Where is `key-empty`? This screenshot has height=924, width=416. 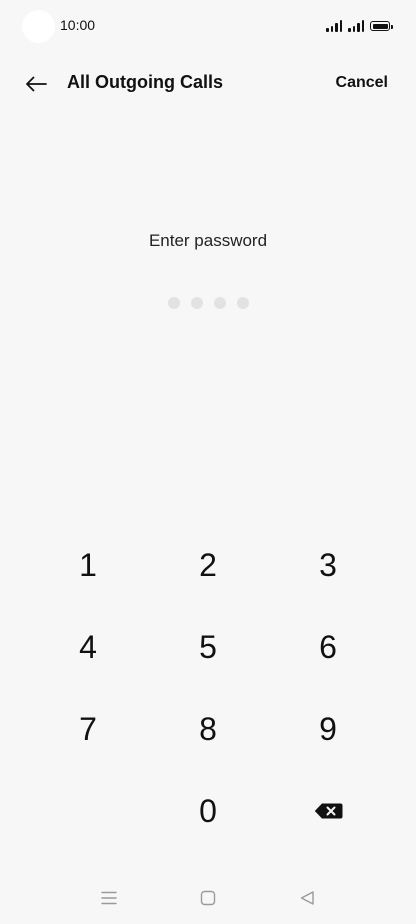 key-empty is located at coordinates (88, 811).